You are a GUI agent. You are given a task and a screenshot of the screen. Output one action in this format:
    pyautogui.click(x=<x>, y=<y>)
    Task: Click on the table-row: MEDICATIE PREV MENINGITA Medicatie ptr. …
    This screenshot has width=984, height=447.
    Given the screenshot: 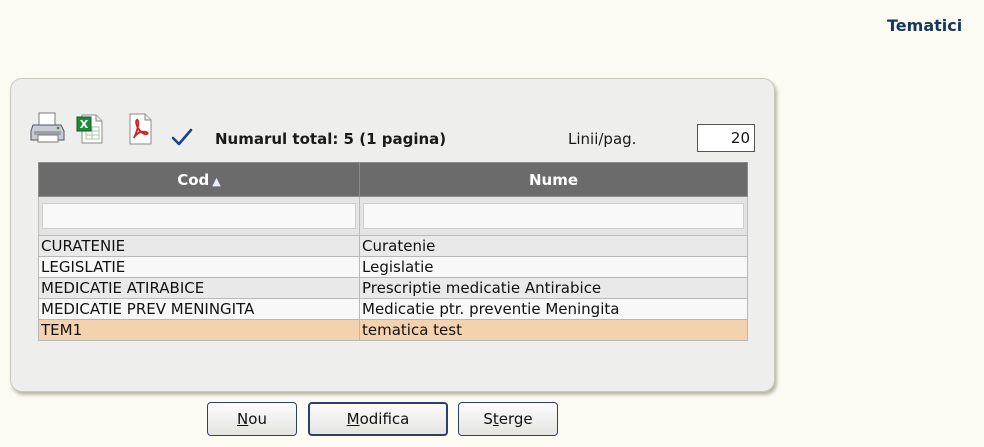 What is the action you would take?
    pyautogui.click(x=393, y=309)
    